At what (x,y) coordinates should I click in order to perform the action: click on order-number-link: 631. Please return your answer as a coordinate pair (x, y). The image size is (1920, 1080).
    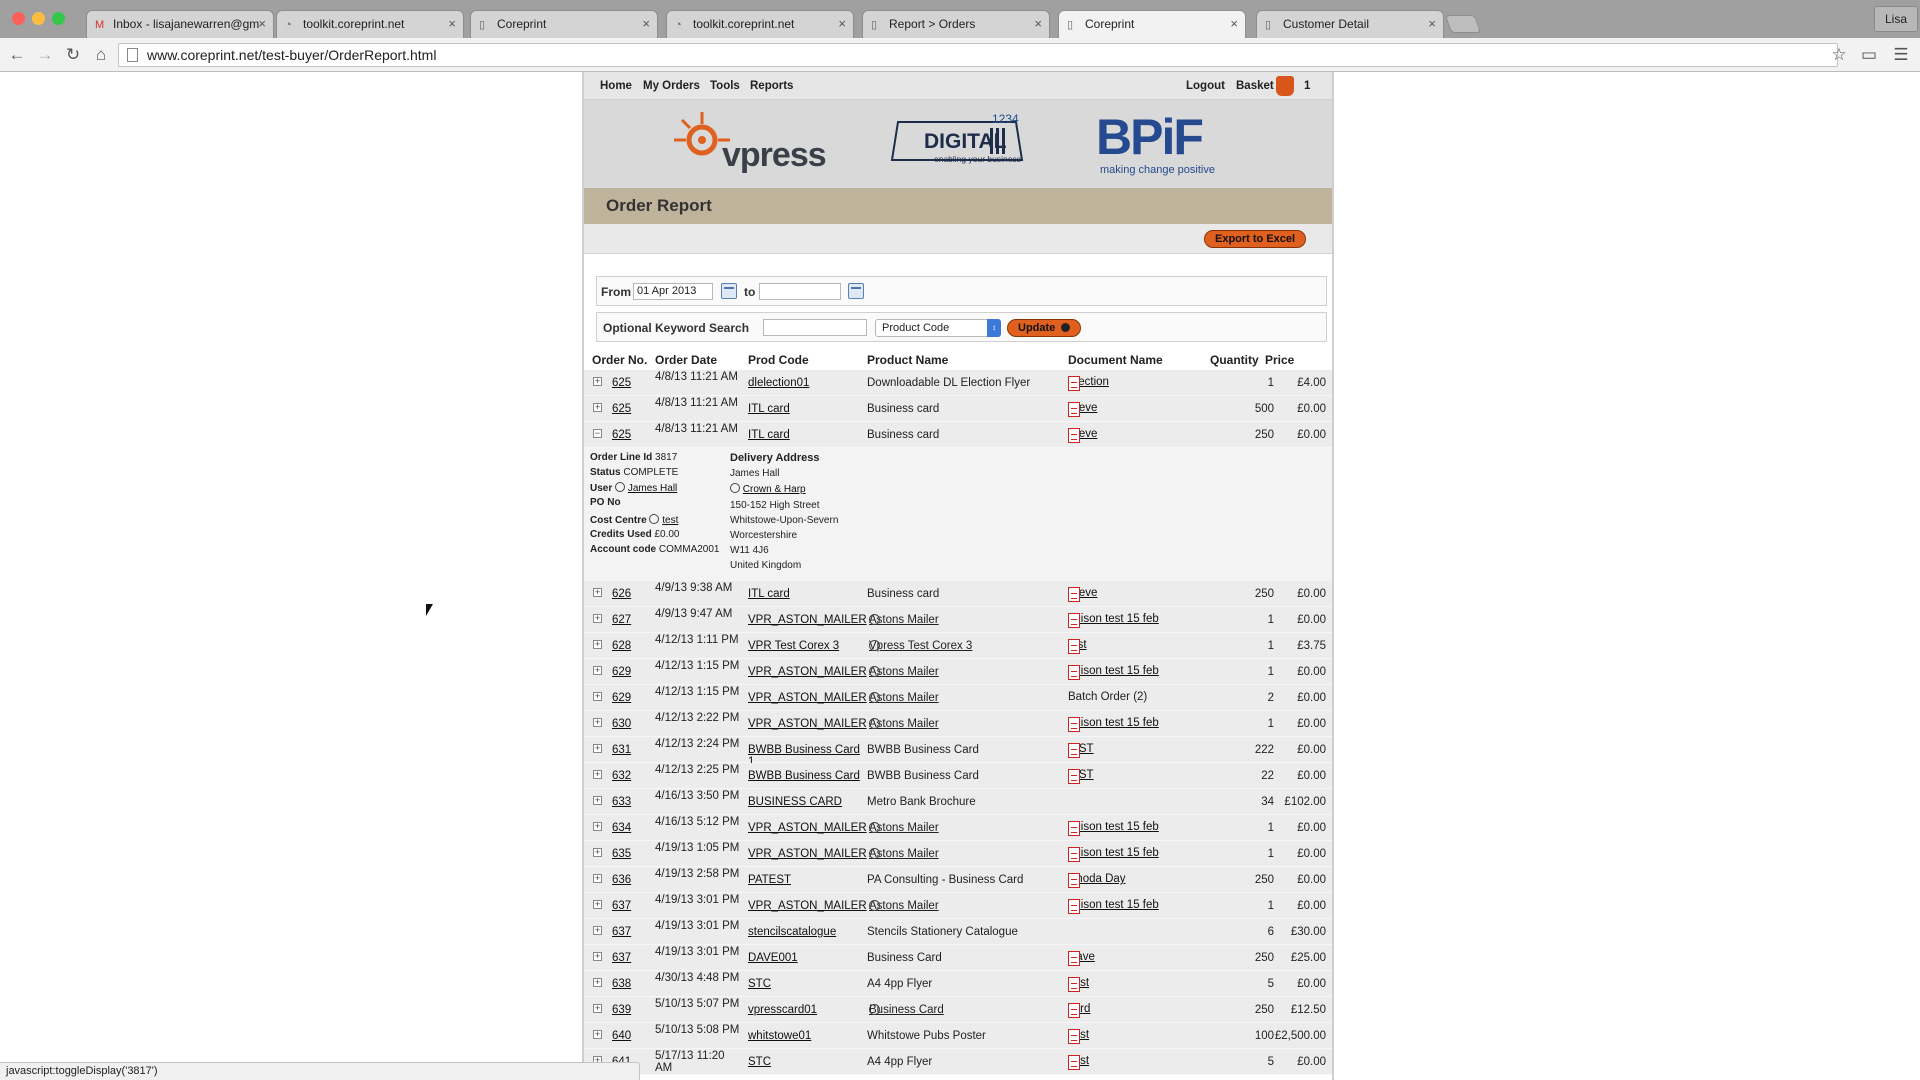
    Looking at the image, I should click on (621, 750).